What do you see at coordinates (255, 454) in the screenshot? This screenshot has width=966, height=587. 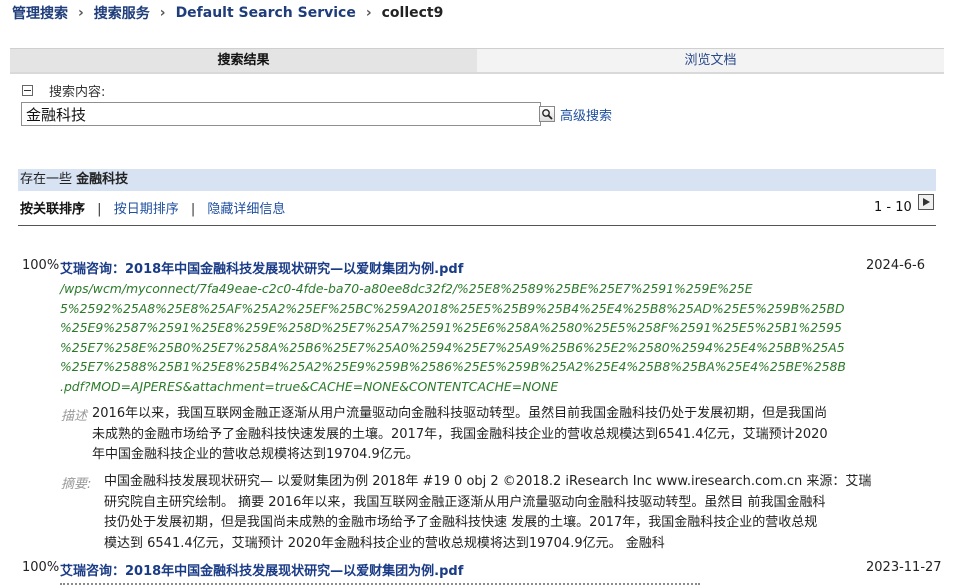 I see `description-line: 年中国金融科技企业的营收总规模将达到19704.9亿元。` at bounding box center [255, 454].